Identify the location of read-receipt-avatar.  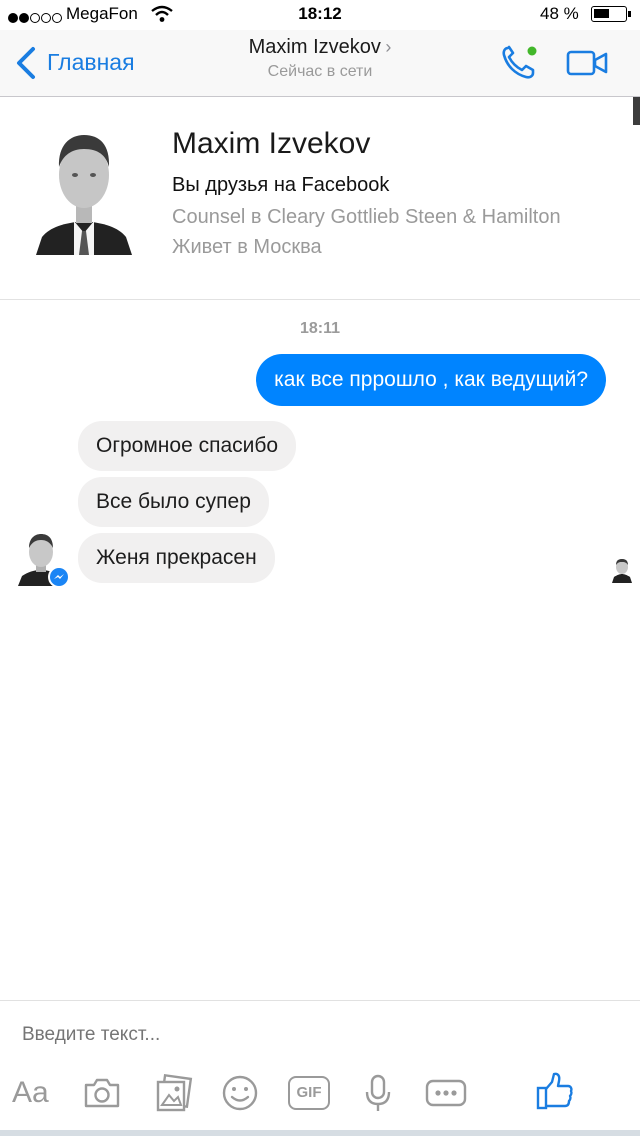
(622, 571).